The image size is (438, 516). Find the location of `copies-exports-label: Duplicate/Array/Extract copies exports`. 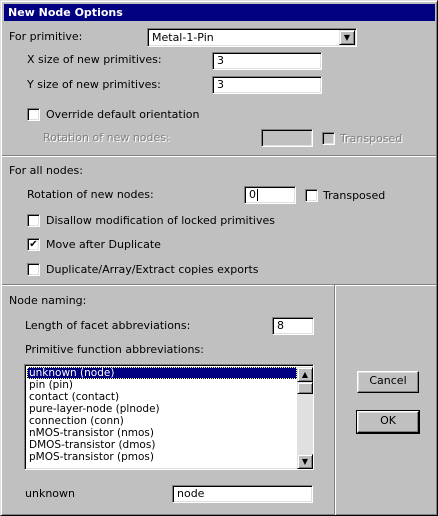

copies-exports-label: Duplicate/Array/Extract copies exports is located at coordinates (152, 269).